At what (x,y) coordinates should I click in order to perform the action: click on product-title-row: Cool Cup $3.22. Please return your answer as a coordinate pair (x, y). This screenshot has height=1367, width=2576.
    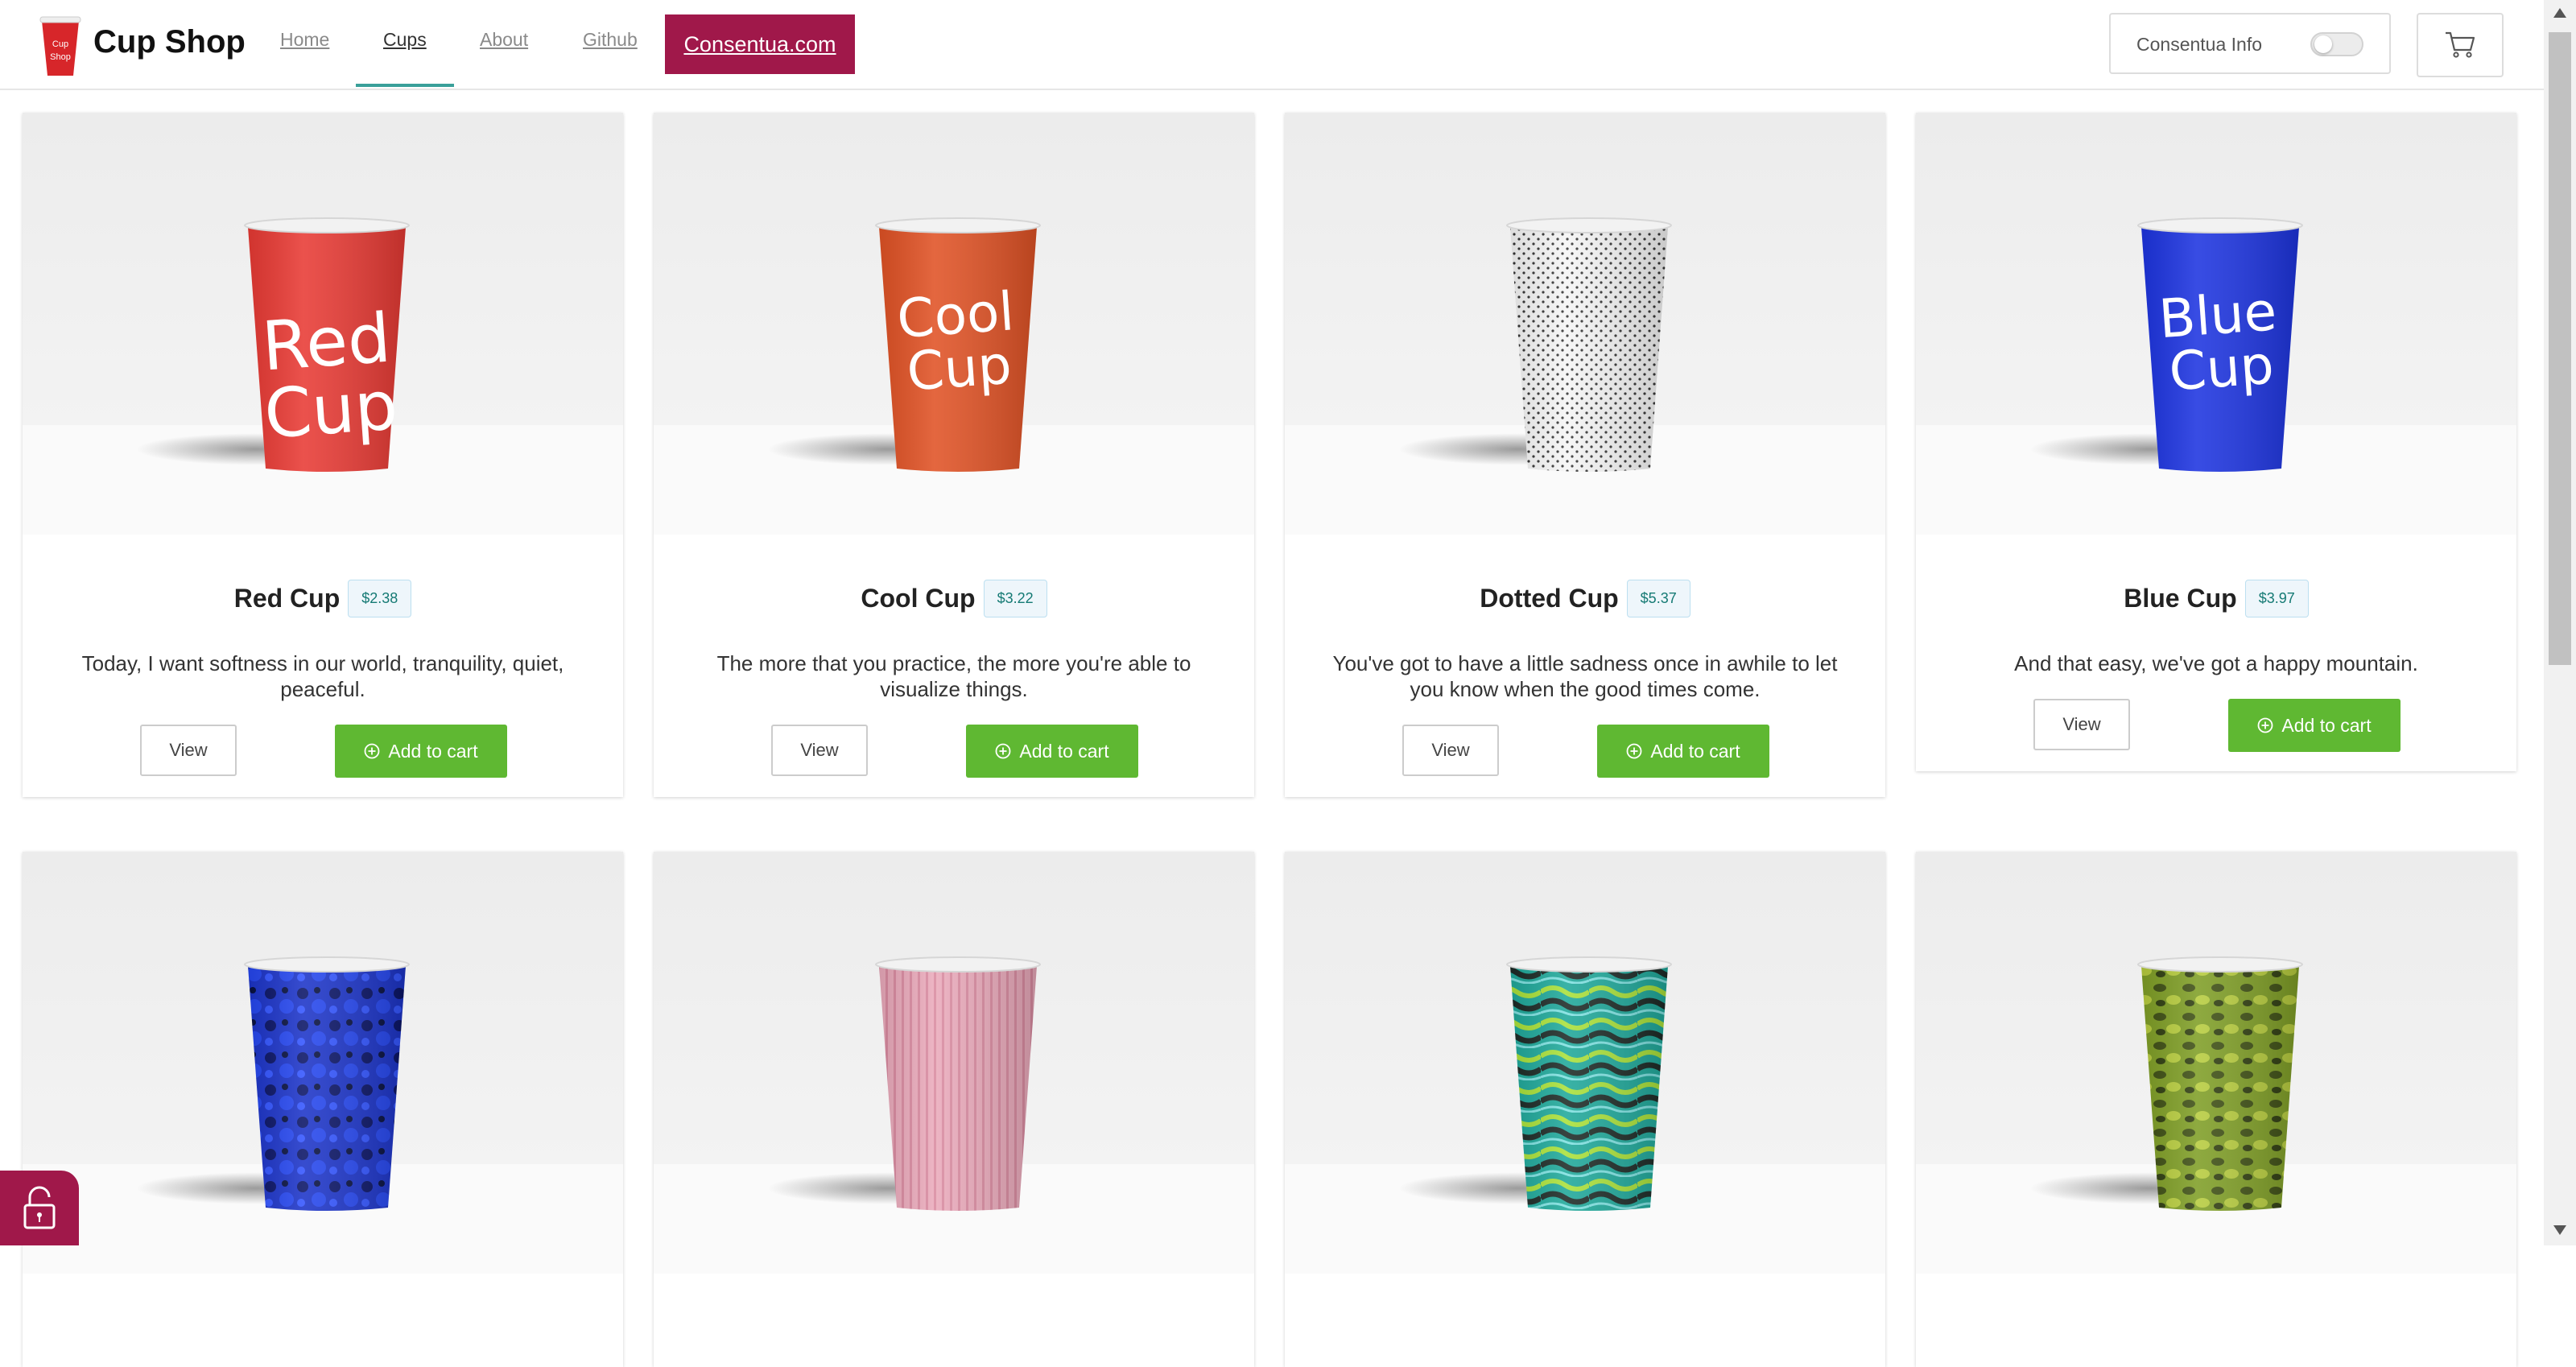
    Looking at the image, I should click on (954, 598).